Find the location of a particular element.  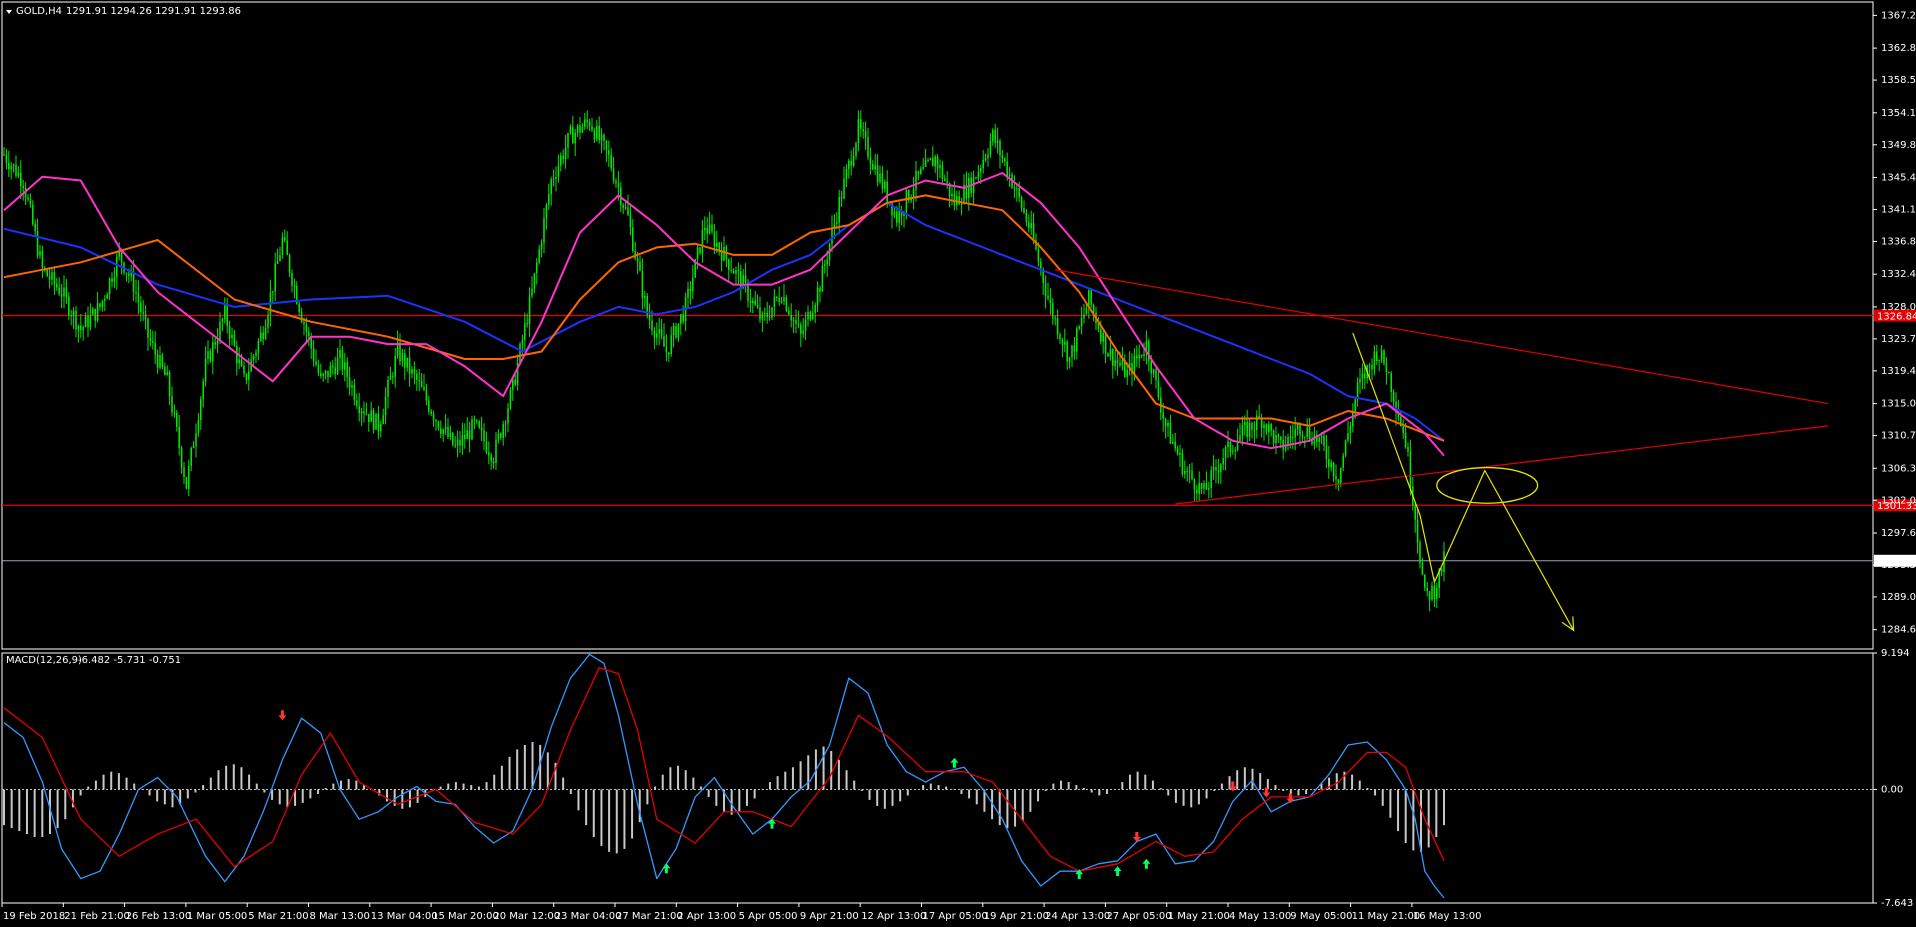

time-tick-label: 1 Mar 05:00 is located at coordinates (217, 916).